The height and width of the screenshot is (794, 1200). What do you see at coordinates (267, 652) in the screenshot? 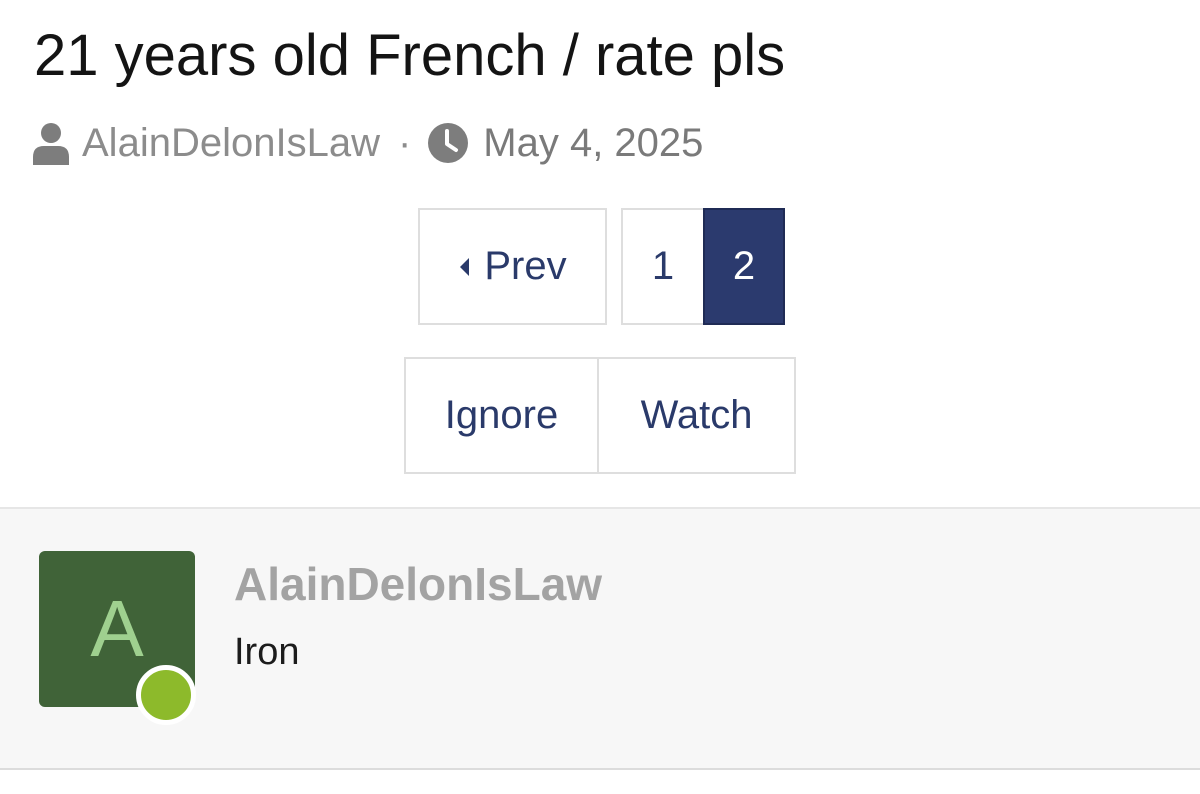
I see `user-title: Iron` at bounding box center [267, 652].